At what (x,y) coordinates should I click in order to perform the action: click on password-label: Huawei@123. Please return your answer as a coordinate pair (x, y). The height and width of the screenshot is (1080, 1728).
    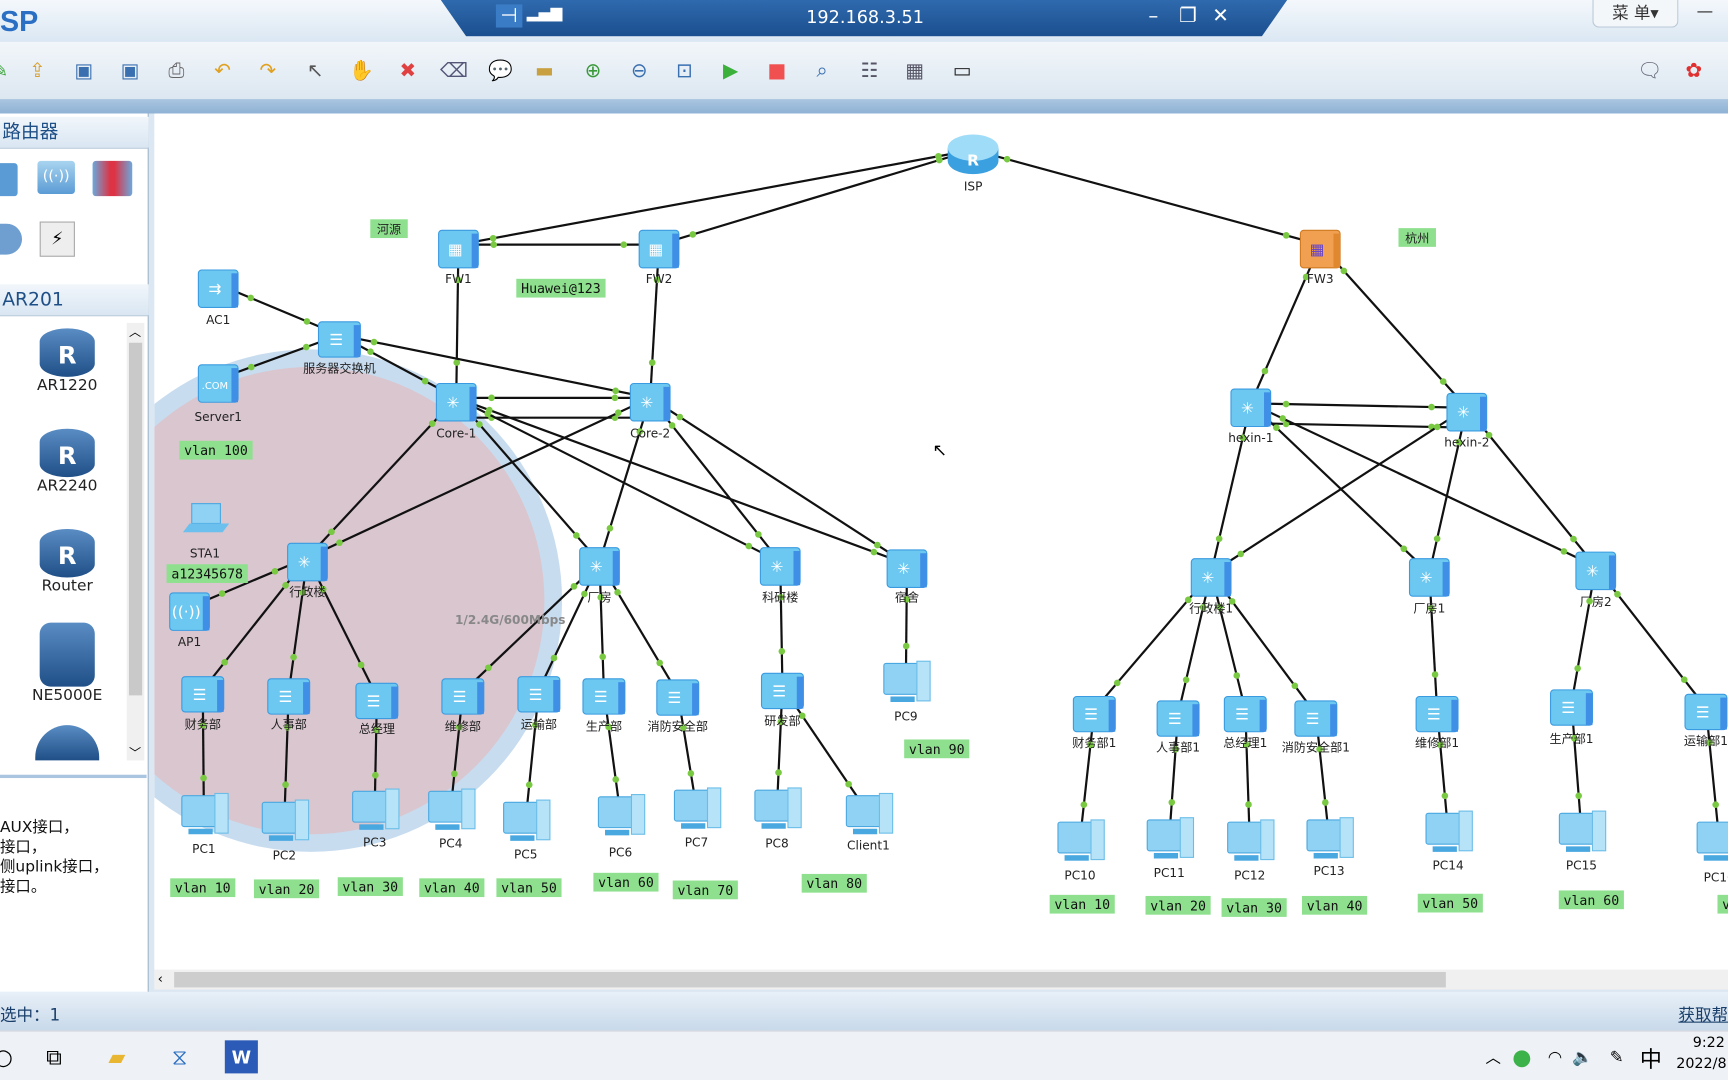
    Looking at the image, I should click on (561, 288).